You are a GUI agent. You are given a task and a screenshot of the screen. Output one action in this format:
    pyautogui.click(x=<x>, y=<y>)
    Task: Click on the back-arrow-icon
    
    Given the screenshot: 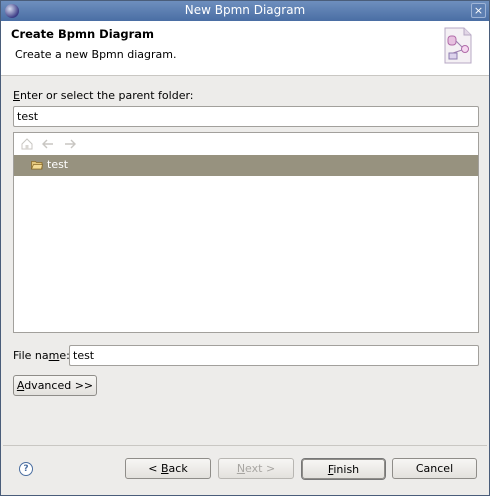 What is the action you would take?
    pyautogui.click(x=48, y=144)
    